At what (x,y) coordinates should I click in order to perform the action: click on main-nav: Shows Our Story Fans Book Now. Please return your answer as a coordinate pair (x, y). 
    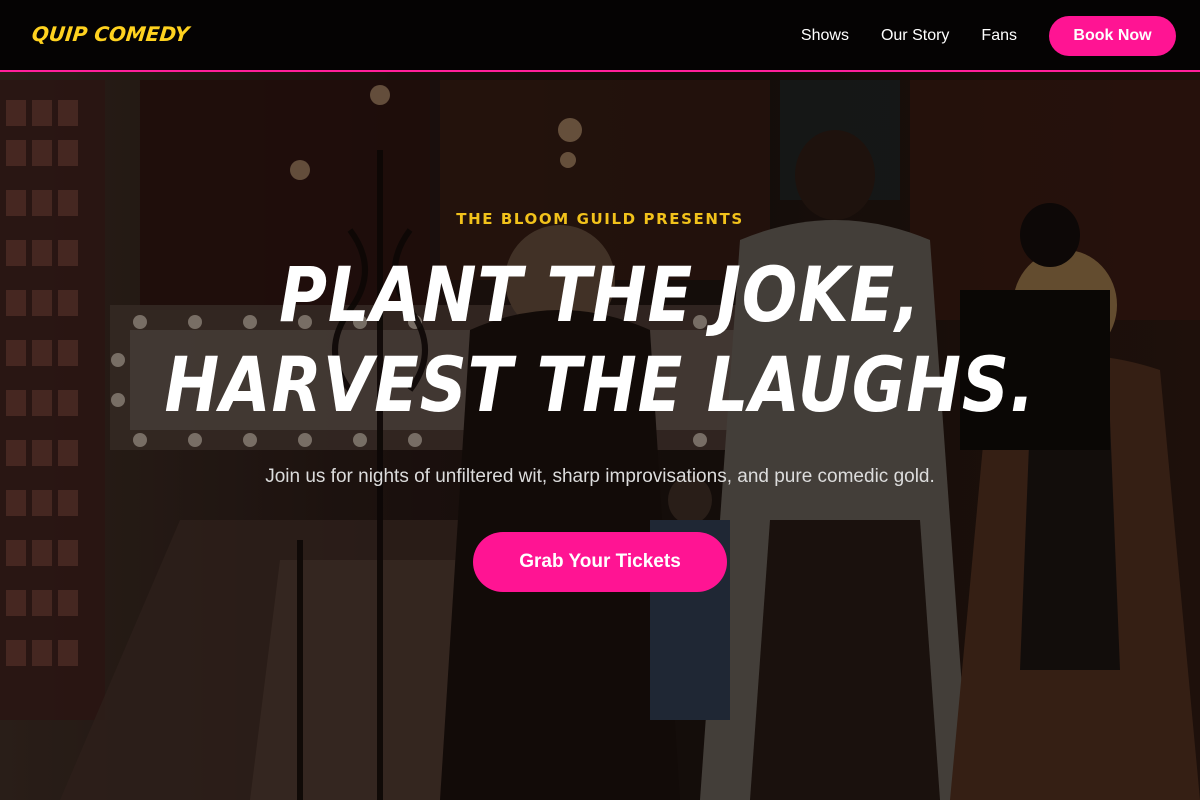
    Looking at the image, I should click on (988, 36).